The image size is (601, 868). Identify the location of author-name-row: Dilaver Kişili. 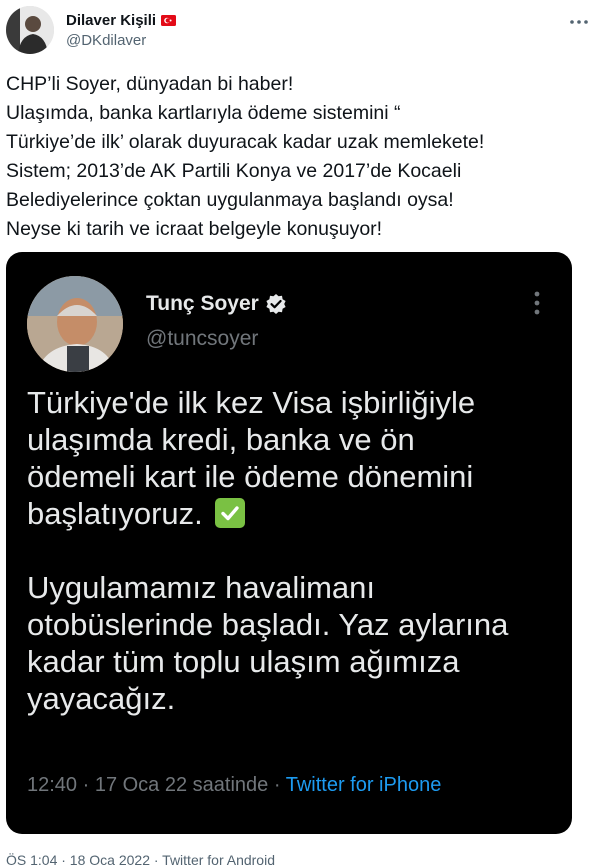
(121, 20).